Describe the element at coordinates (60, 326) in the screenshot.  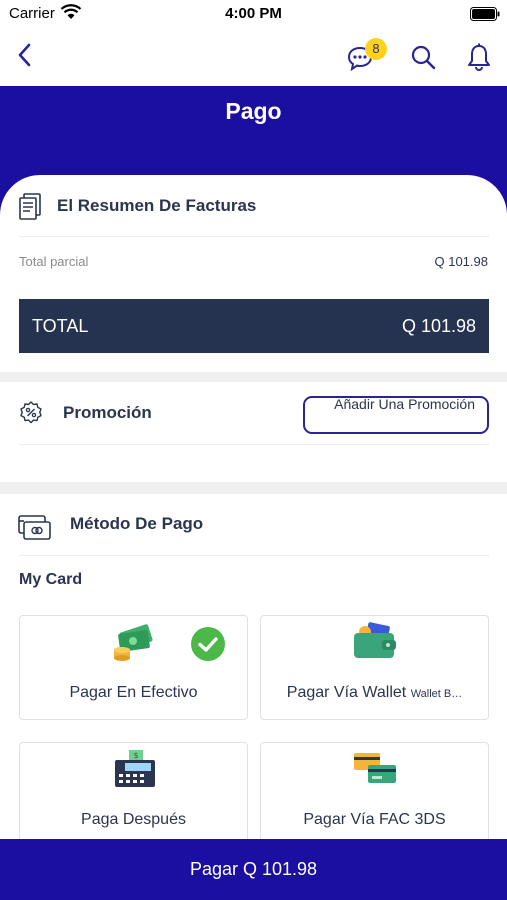
I see `total-label: TOTAL` at that location.